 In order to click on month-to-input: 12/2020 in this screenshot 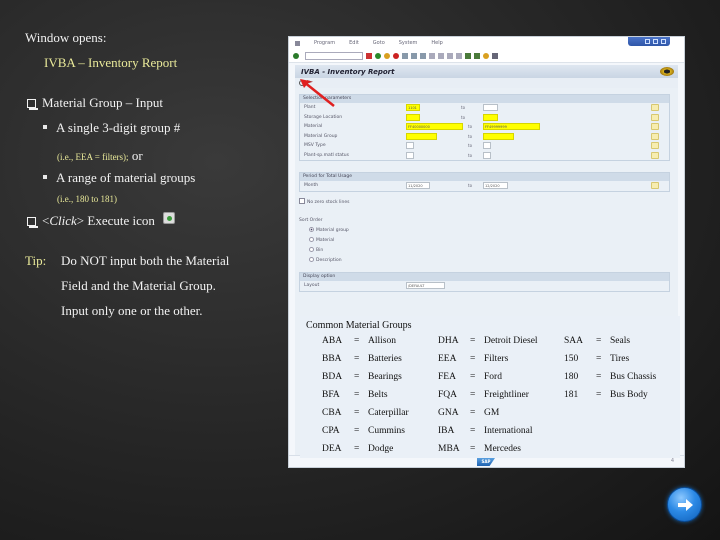, I will do `click(495, 185)`.